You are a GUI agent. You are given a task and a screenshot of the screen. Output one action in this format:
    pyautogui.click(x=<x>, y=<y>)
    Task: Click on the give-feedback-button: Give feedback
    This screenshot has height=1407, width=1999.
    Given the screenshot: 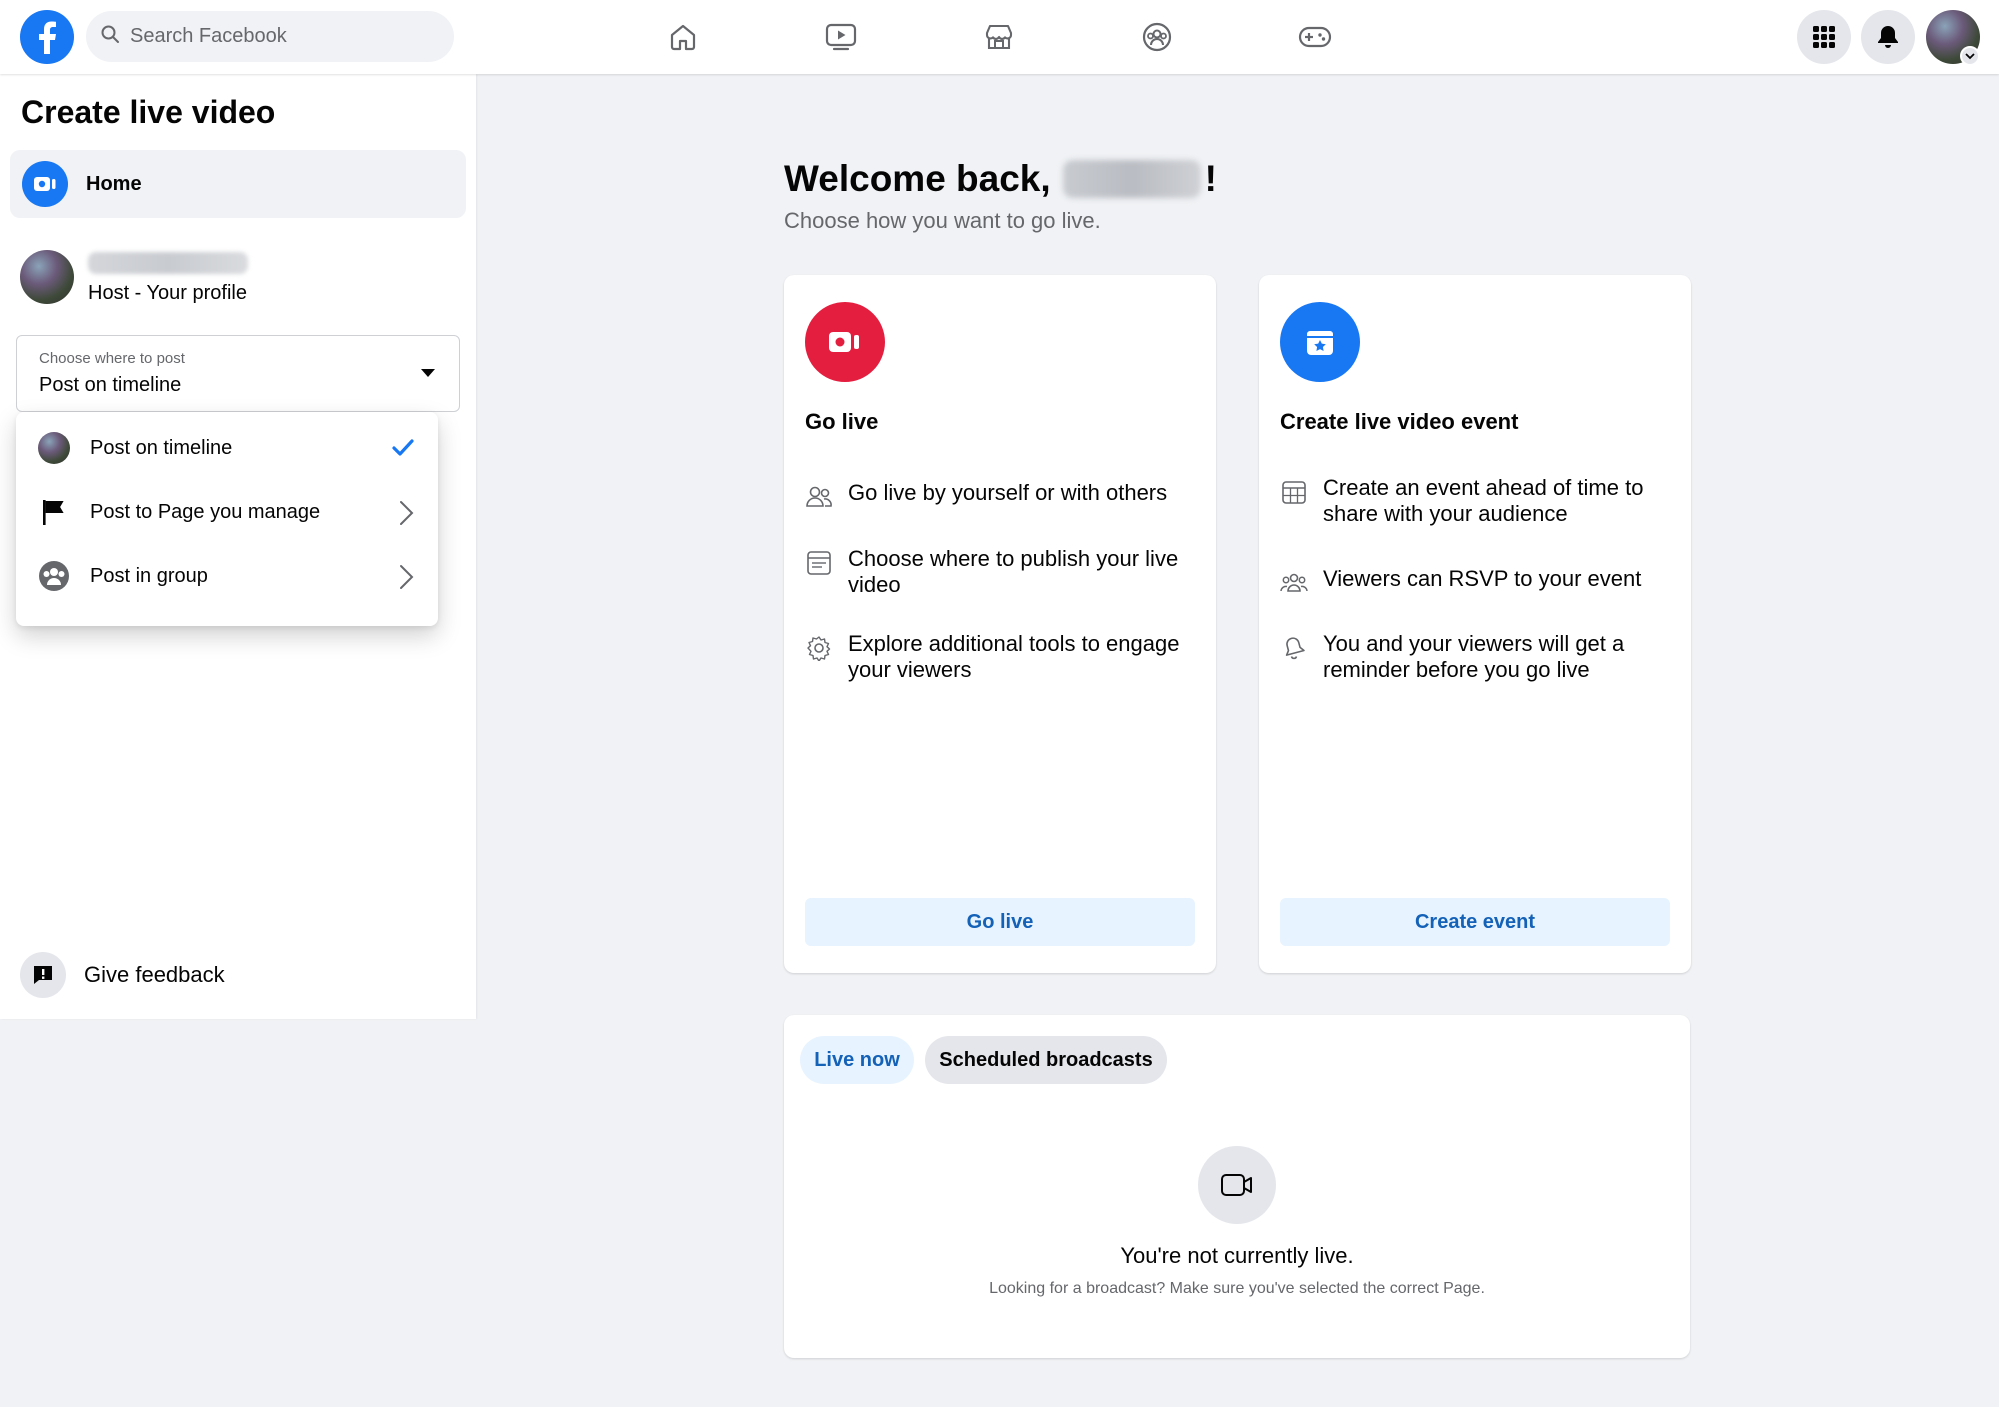 What is the action you would take?
    pyautogui.click(x=122, y=975)
    